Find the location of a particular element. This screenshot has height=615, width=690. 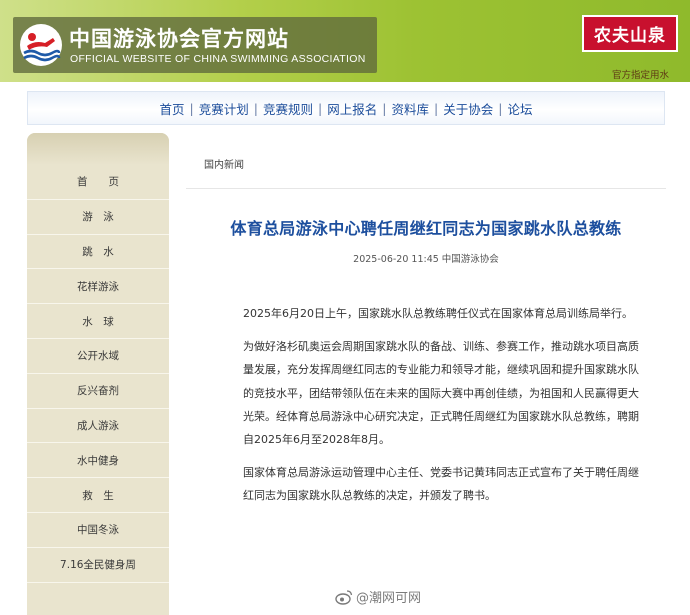

sidebar-item-open-water: 公开水域 is located at coordinates (98, 356).